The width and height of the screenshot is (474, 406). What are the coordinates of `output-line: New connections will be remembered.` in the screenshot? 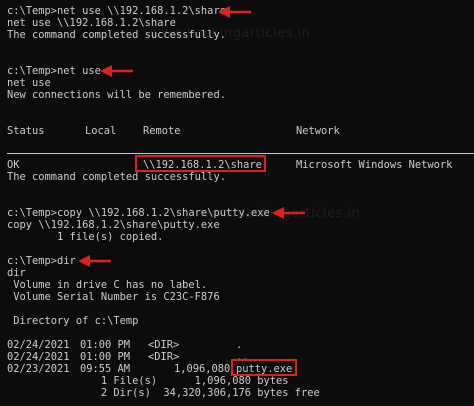 It's located at (116, 95).